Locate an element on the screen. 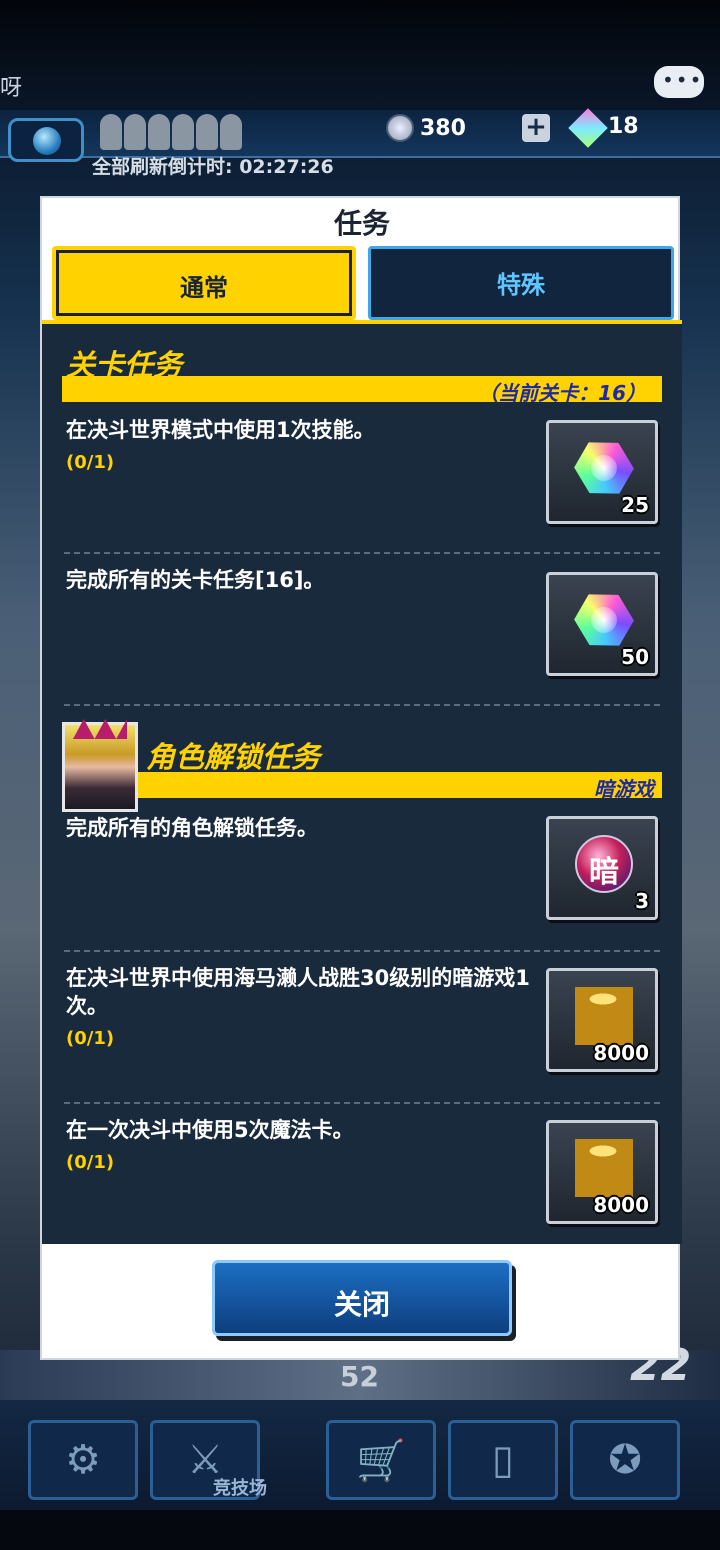 Image resolution: width=720 pixels, height=1550 pixels. chat-icon is located at coordinates (679, 82).